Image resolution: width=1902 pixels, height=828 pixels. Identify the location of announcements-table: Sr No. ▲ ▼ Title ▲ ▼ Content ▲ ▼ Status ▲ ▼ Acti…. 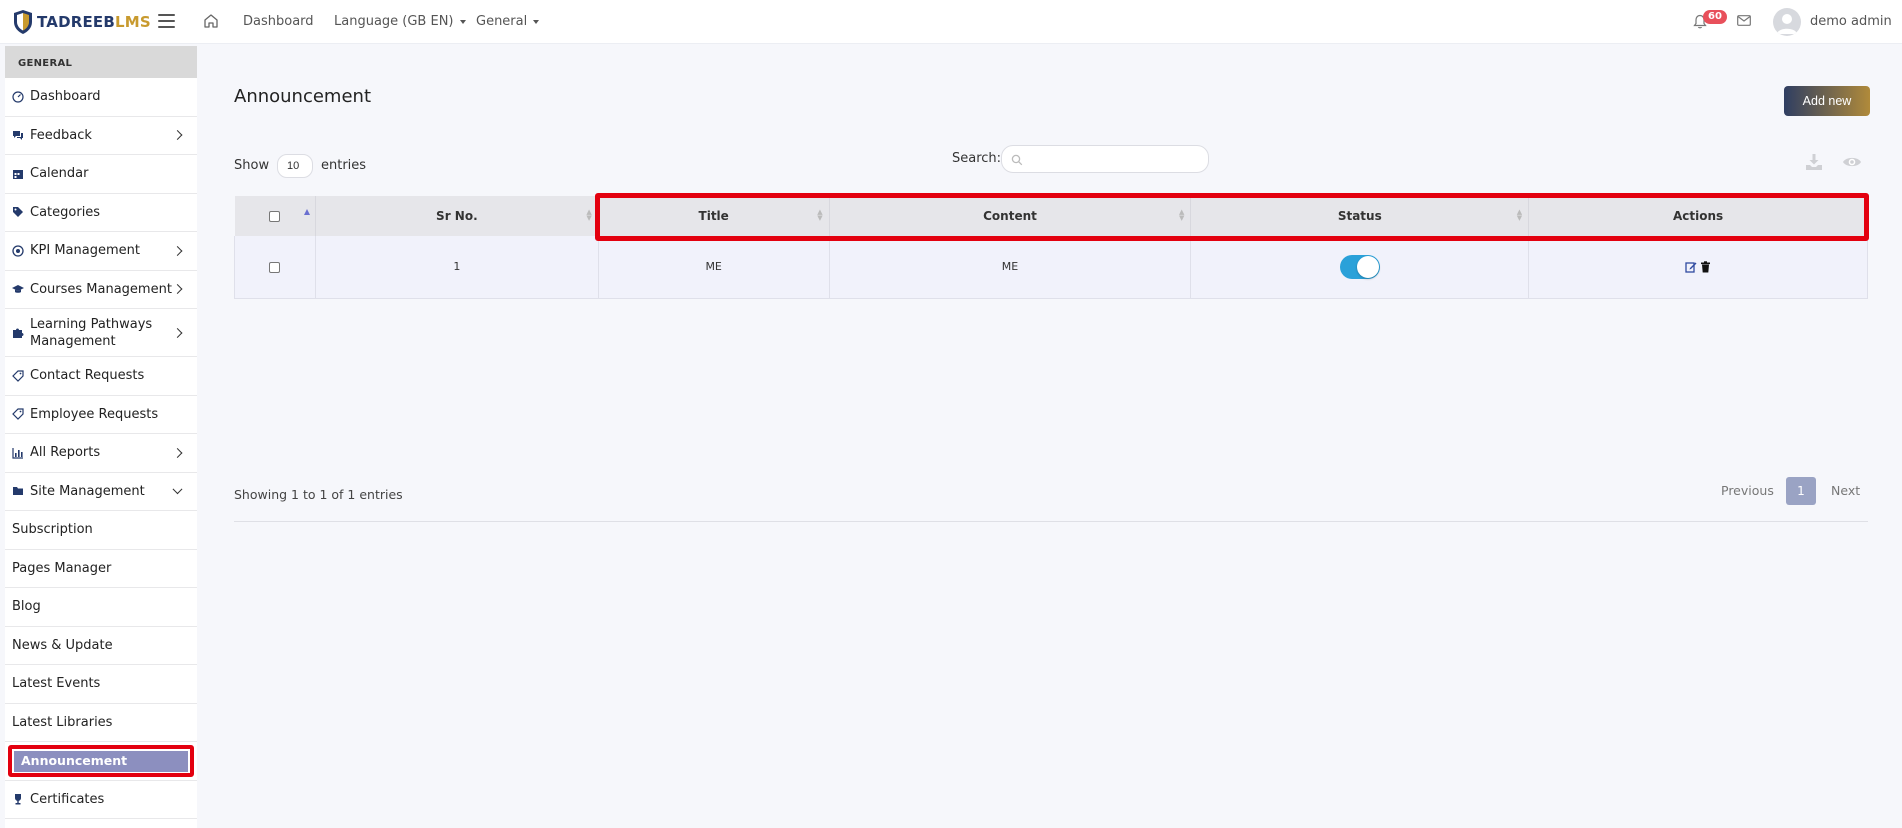
(1051, 247).